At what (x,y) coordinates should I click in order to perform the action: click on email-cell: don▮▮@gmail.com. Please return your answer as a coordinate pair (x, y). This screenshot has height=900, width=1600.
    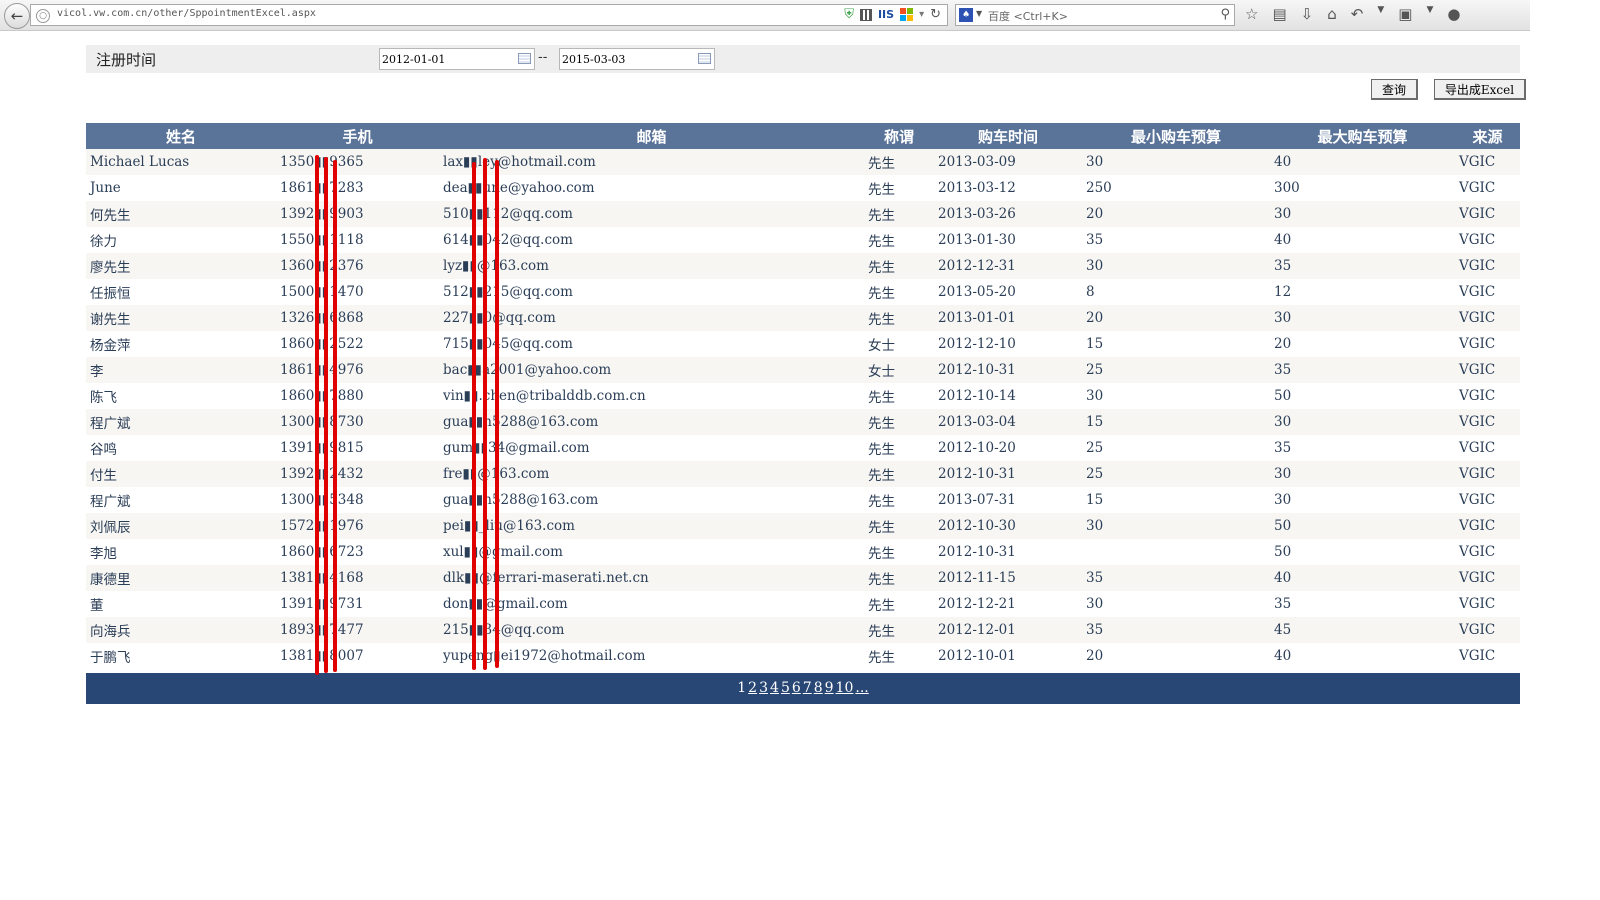
    Looking at the image, I should click on (651, 604).